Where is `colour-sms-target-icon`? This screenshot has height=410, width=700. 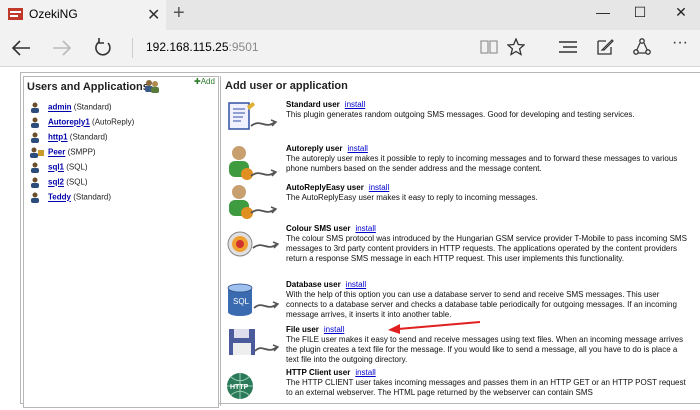
colour-sms-target-icon is located at coordinates (253, 244).